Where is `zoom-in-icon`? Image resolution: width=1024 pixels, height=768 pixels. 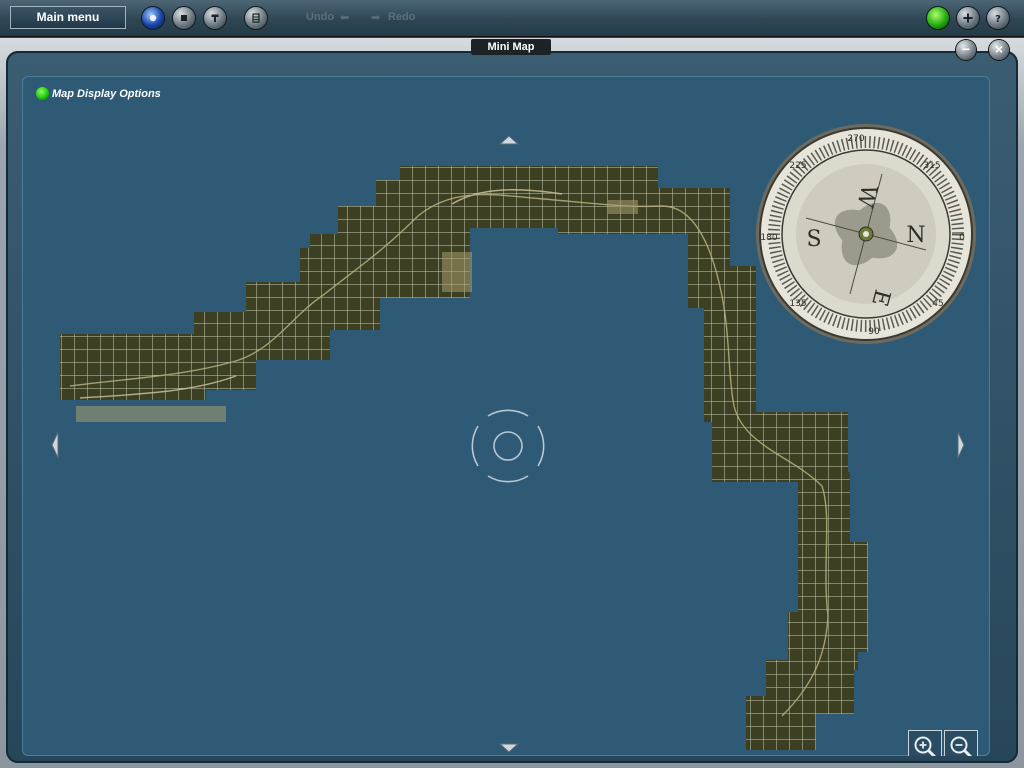 zoom-in-icon is located at coordinates (925, 746).